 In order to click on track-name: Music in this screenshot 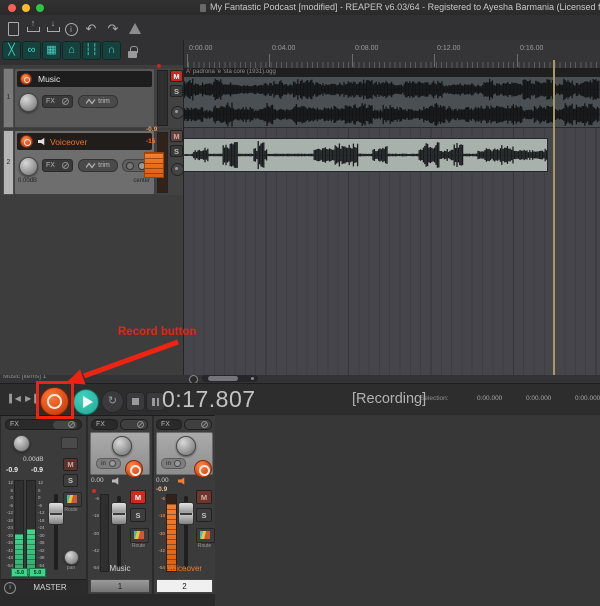, I will do `click(49, 79)`.